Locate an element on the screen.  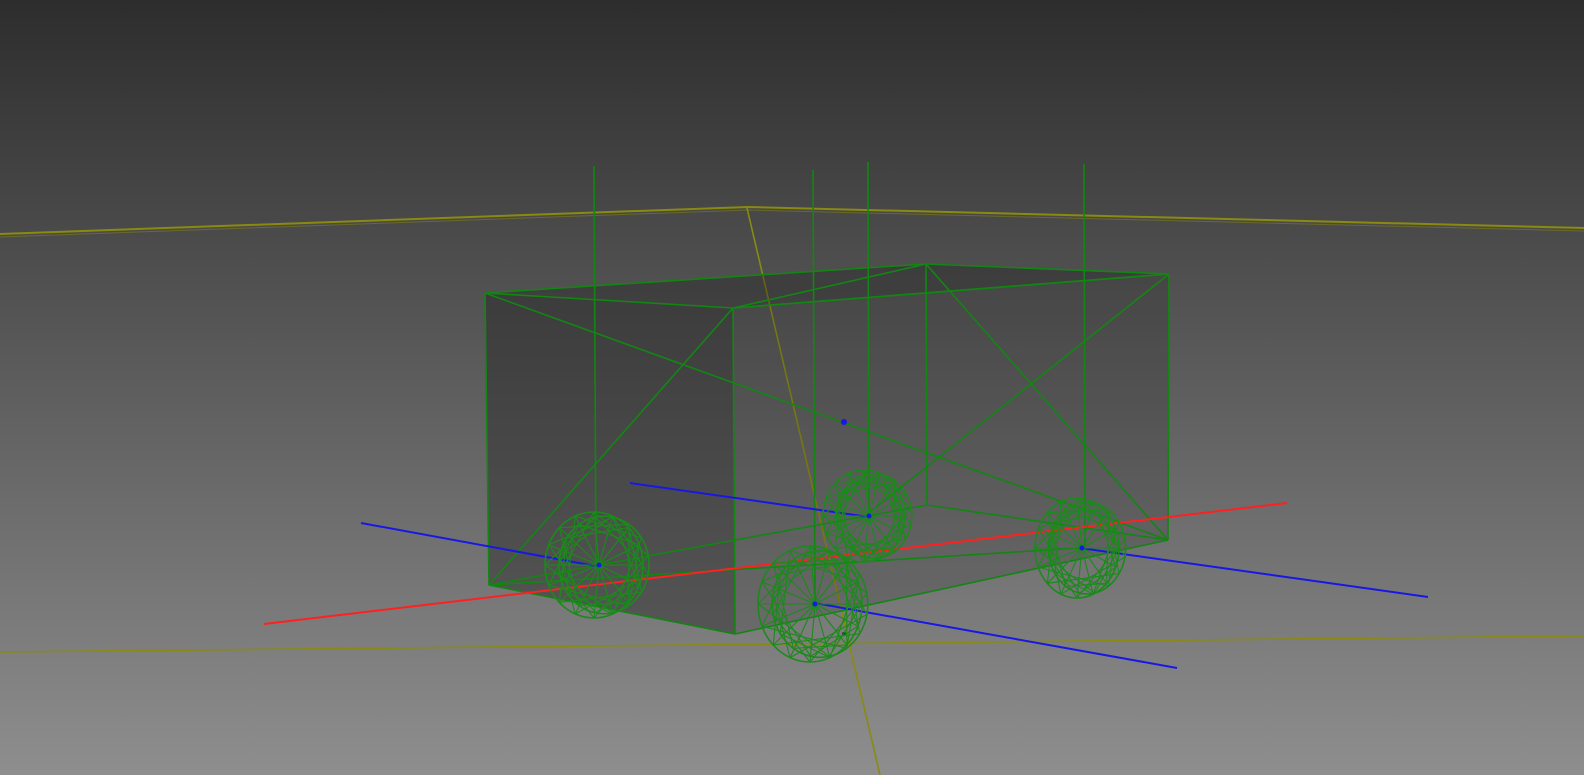
wheel-rear-right is located at coordinates (867, 516).